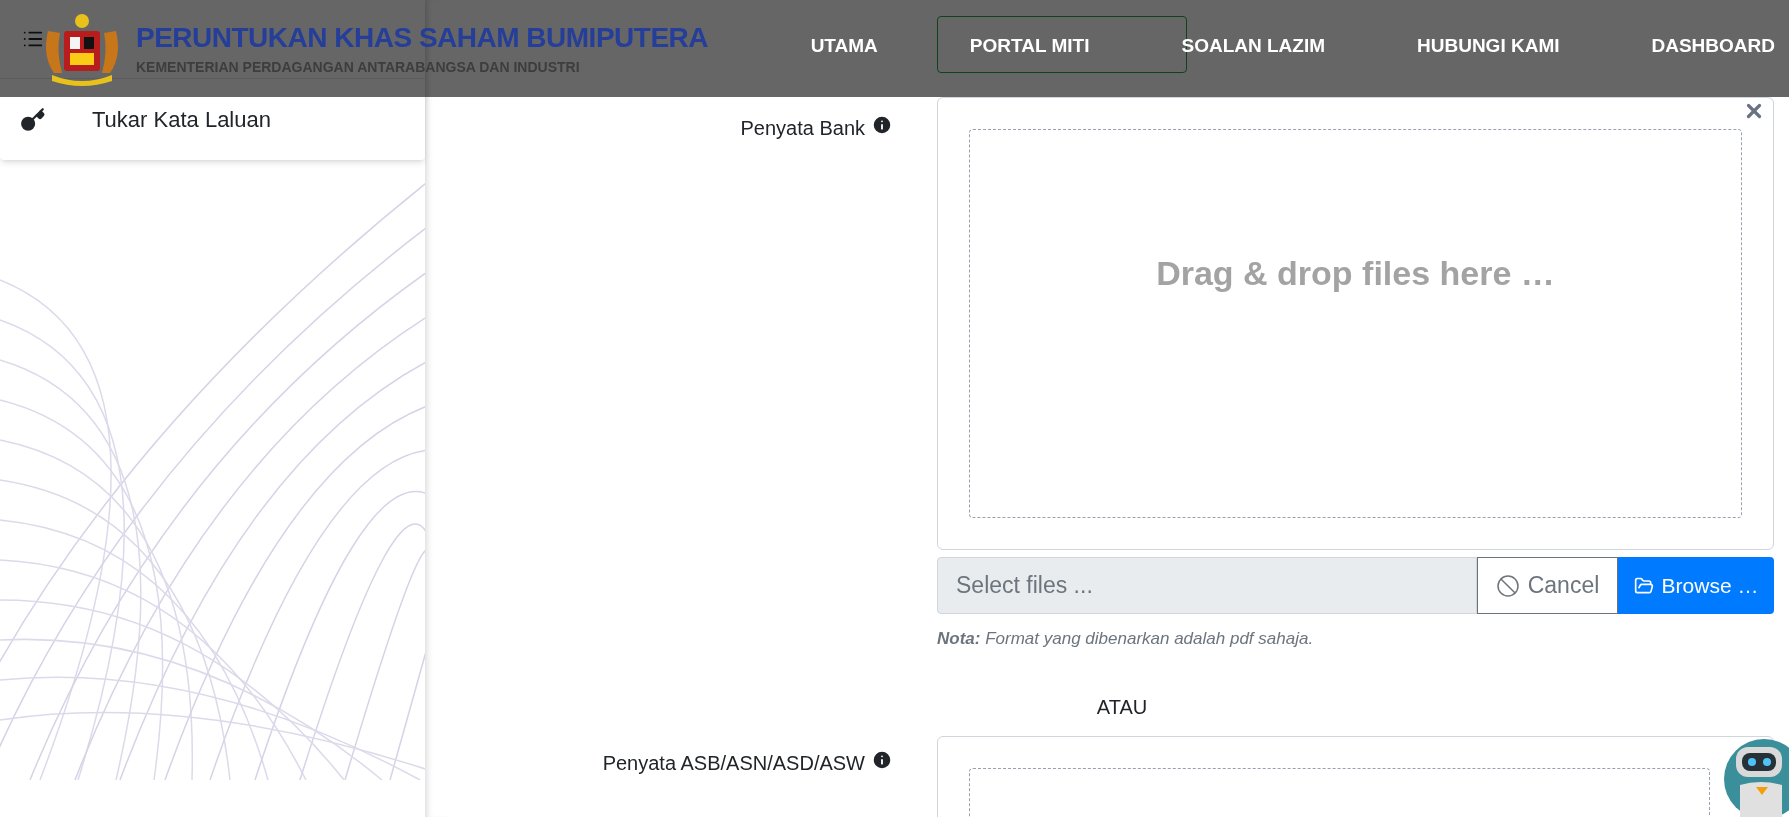 This screenshot has width=1789, height=817. What do you see at coordinates (1126, 639) in the screenshot?
I see `format-note: Nota: Format yang dibenarkan adalah pdf sahaja.` at bounding box center [1126, 639].